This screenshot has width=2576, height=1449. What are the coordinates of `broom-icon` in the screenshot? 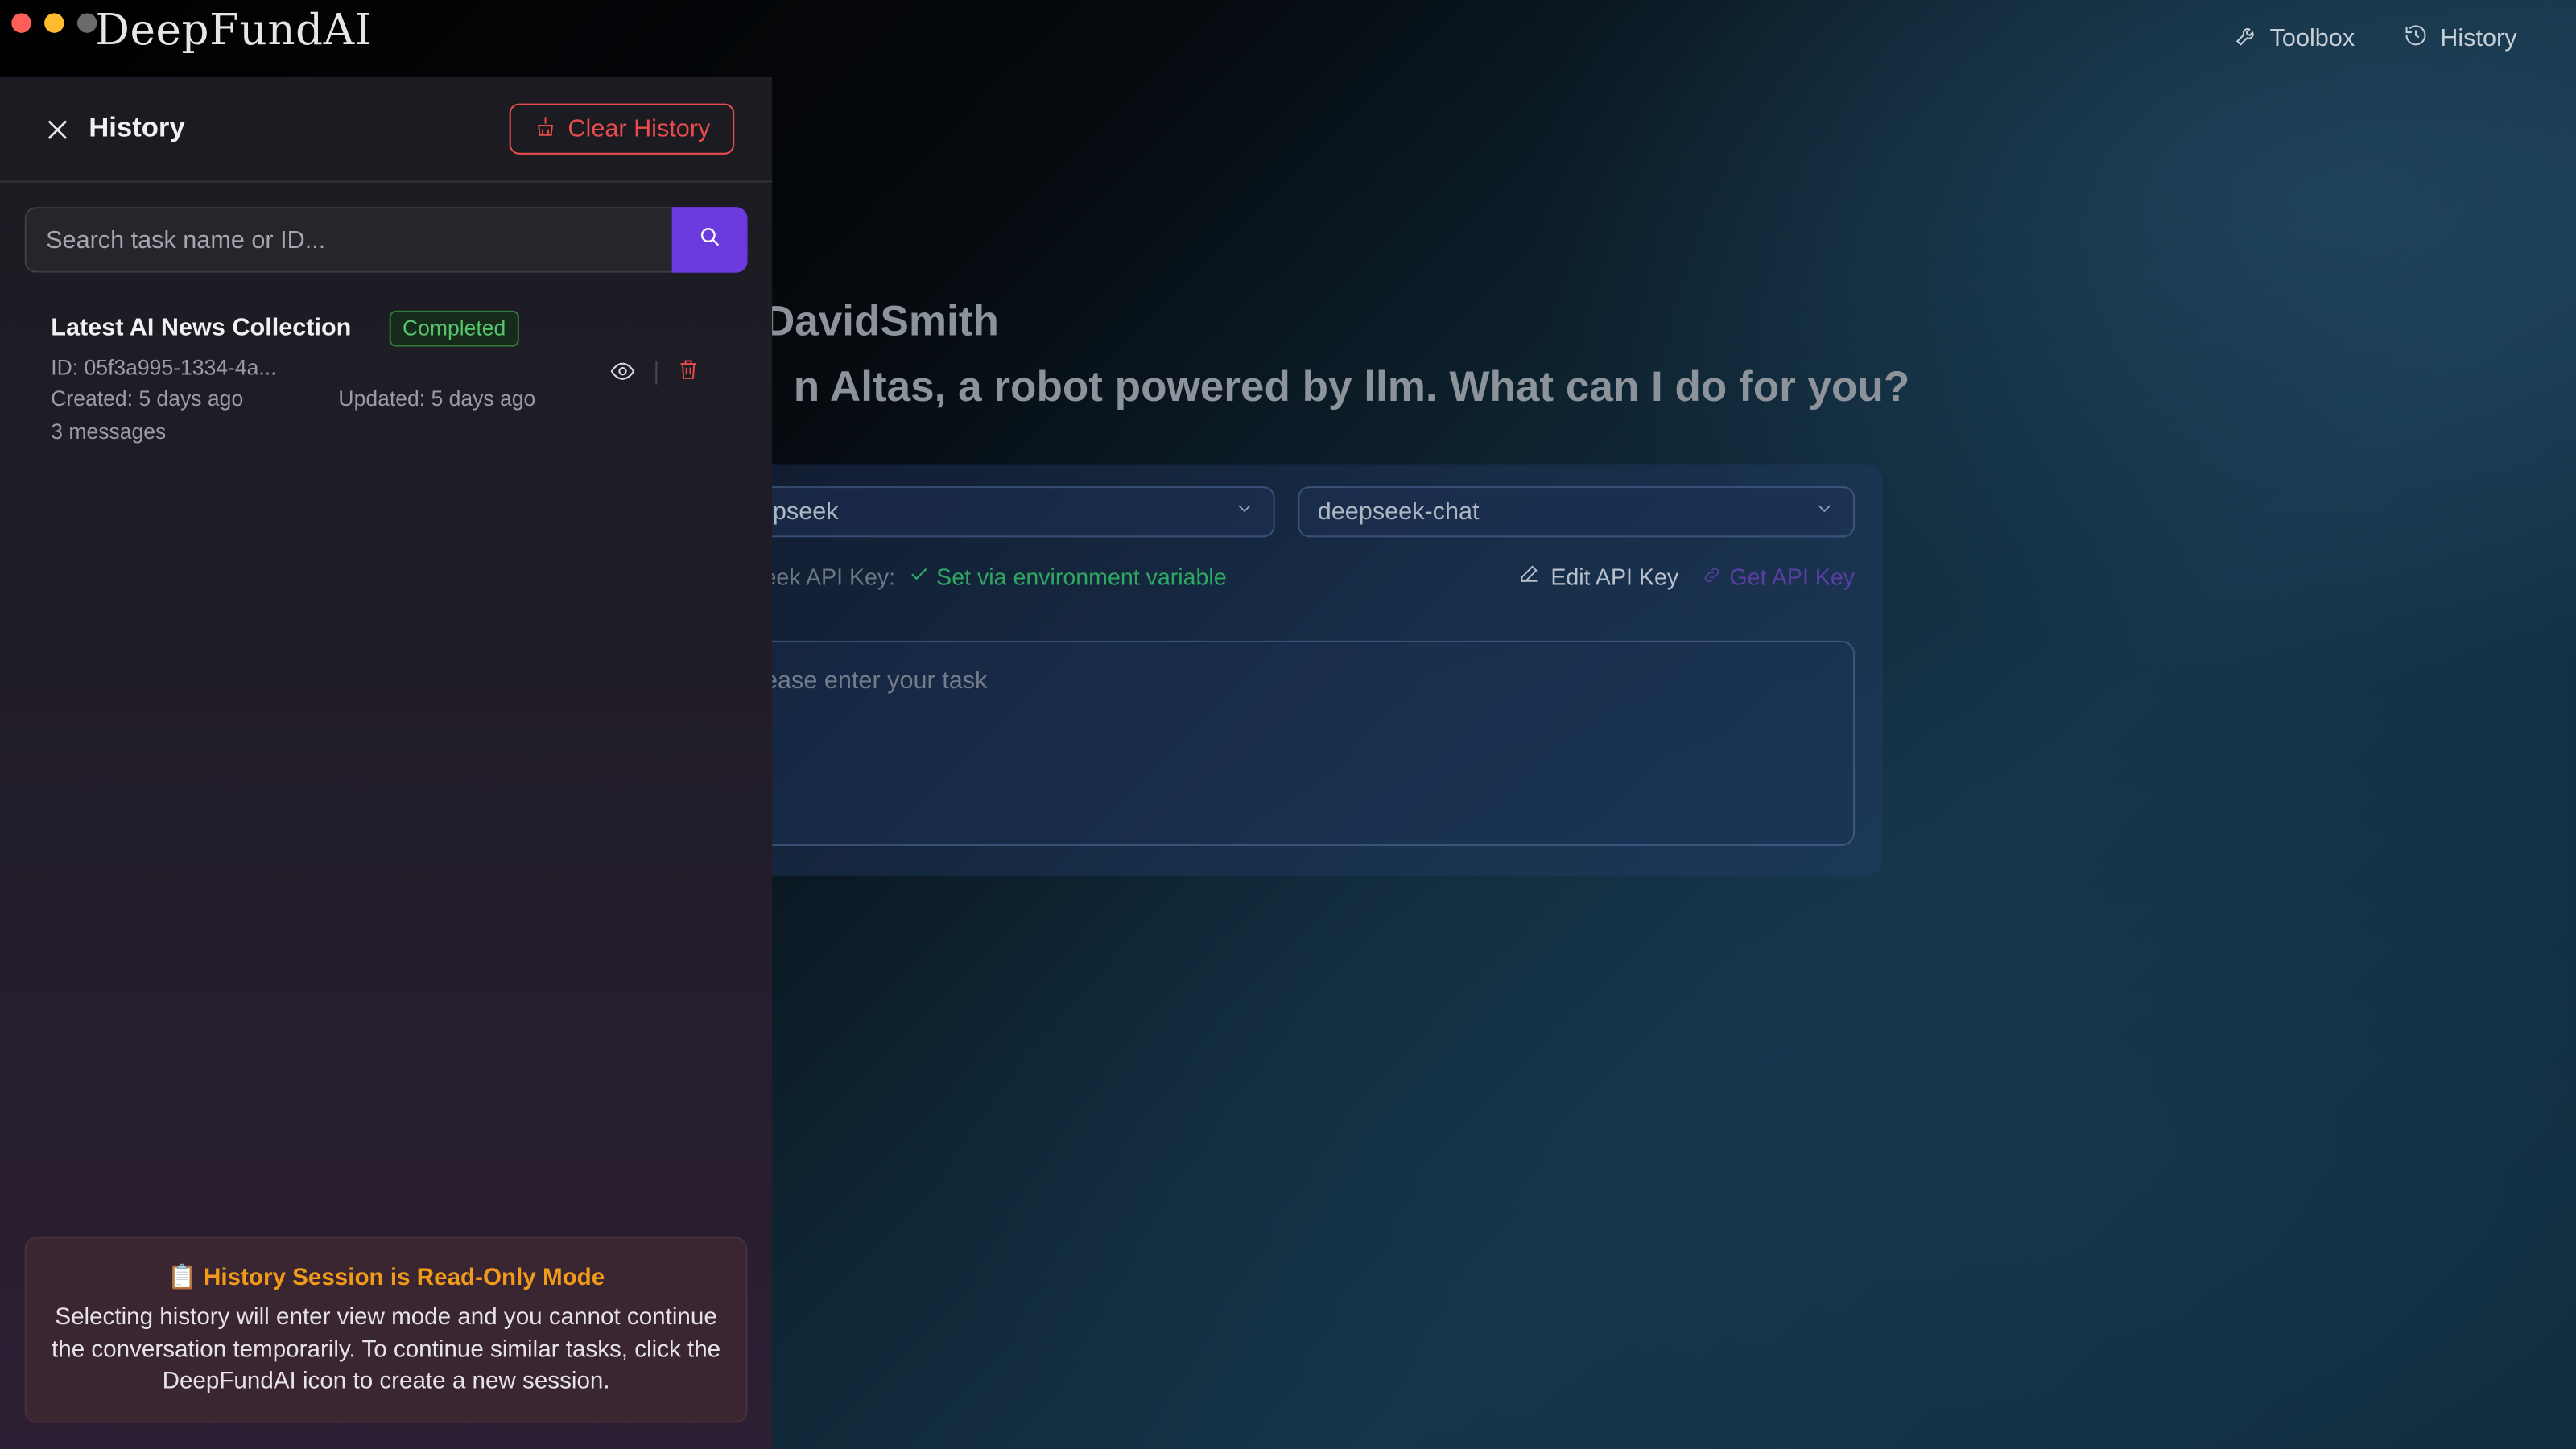 It's located at (545, 129).